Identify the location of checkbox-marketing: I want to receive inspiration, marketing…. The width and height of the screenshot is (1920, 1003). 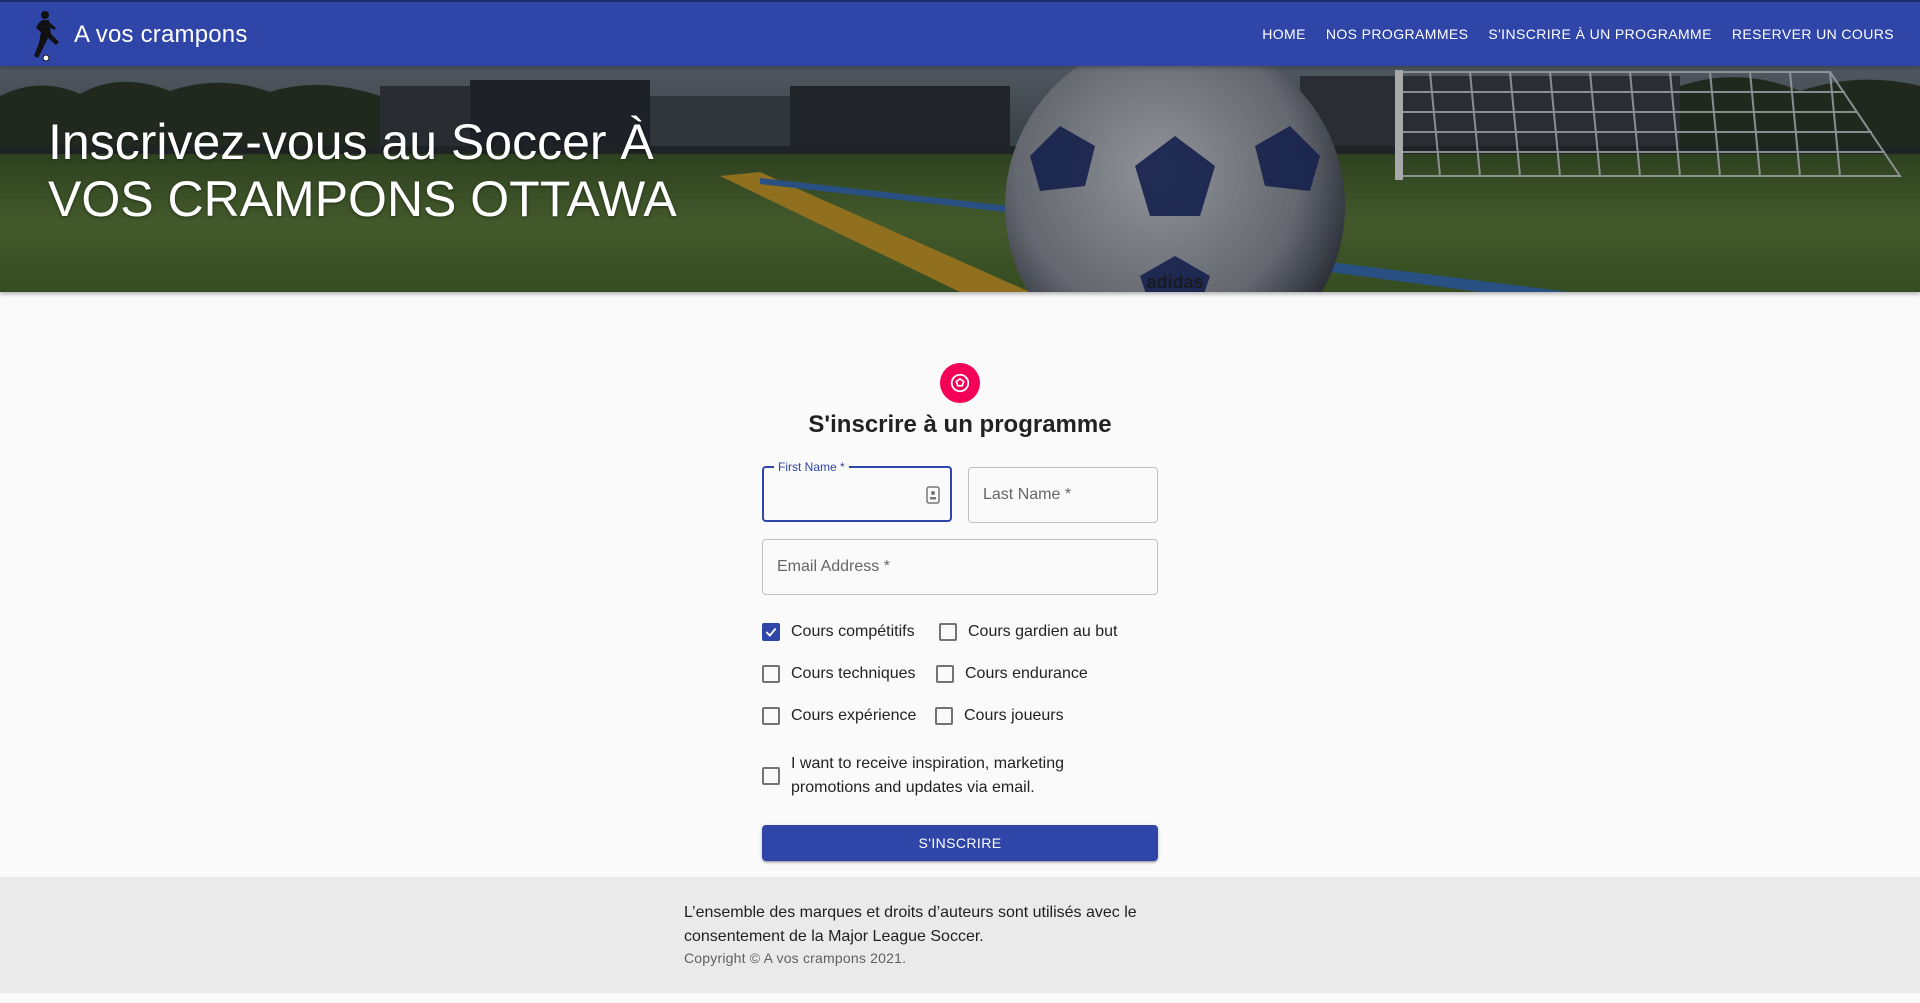
(960, 776).